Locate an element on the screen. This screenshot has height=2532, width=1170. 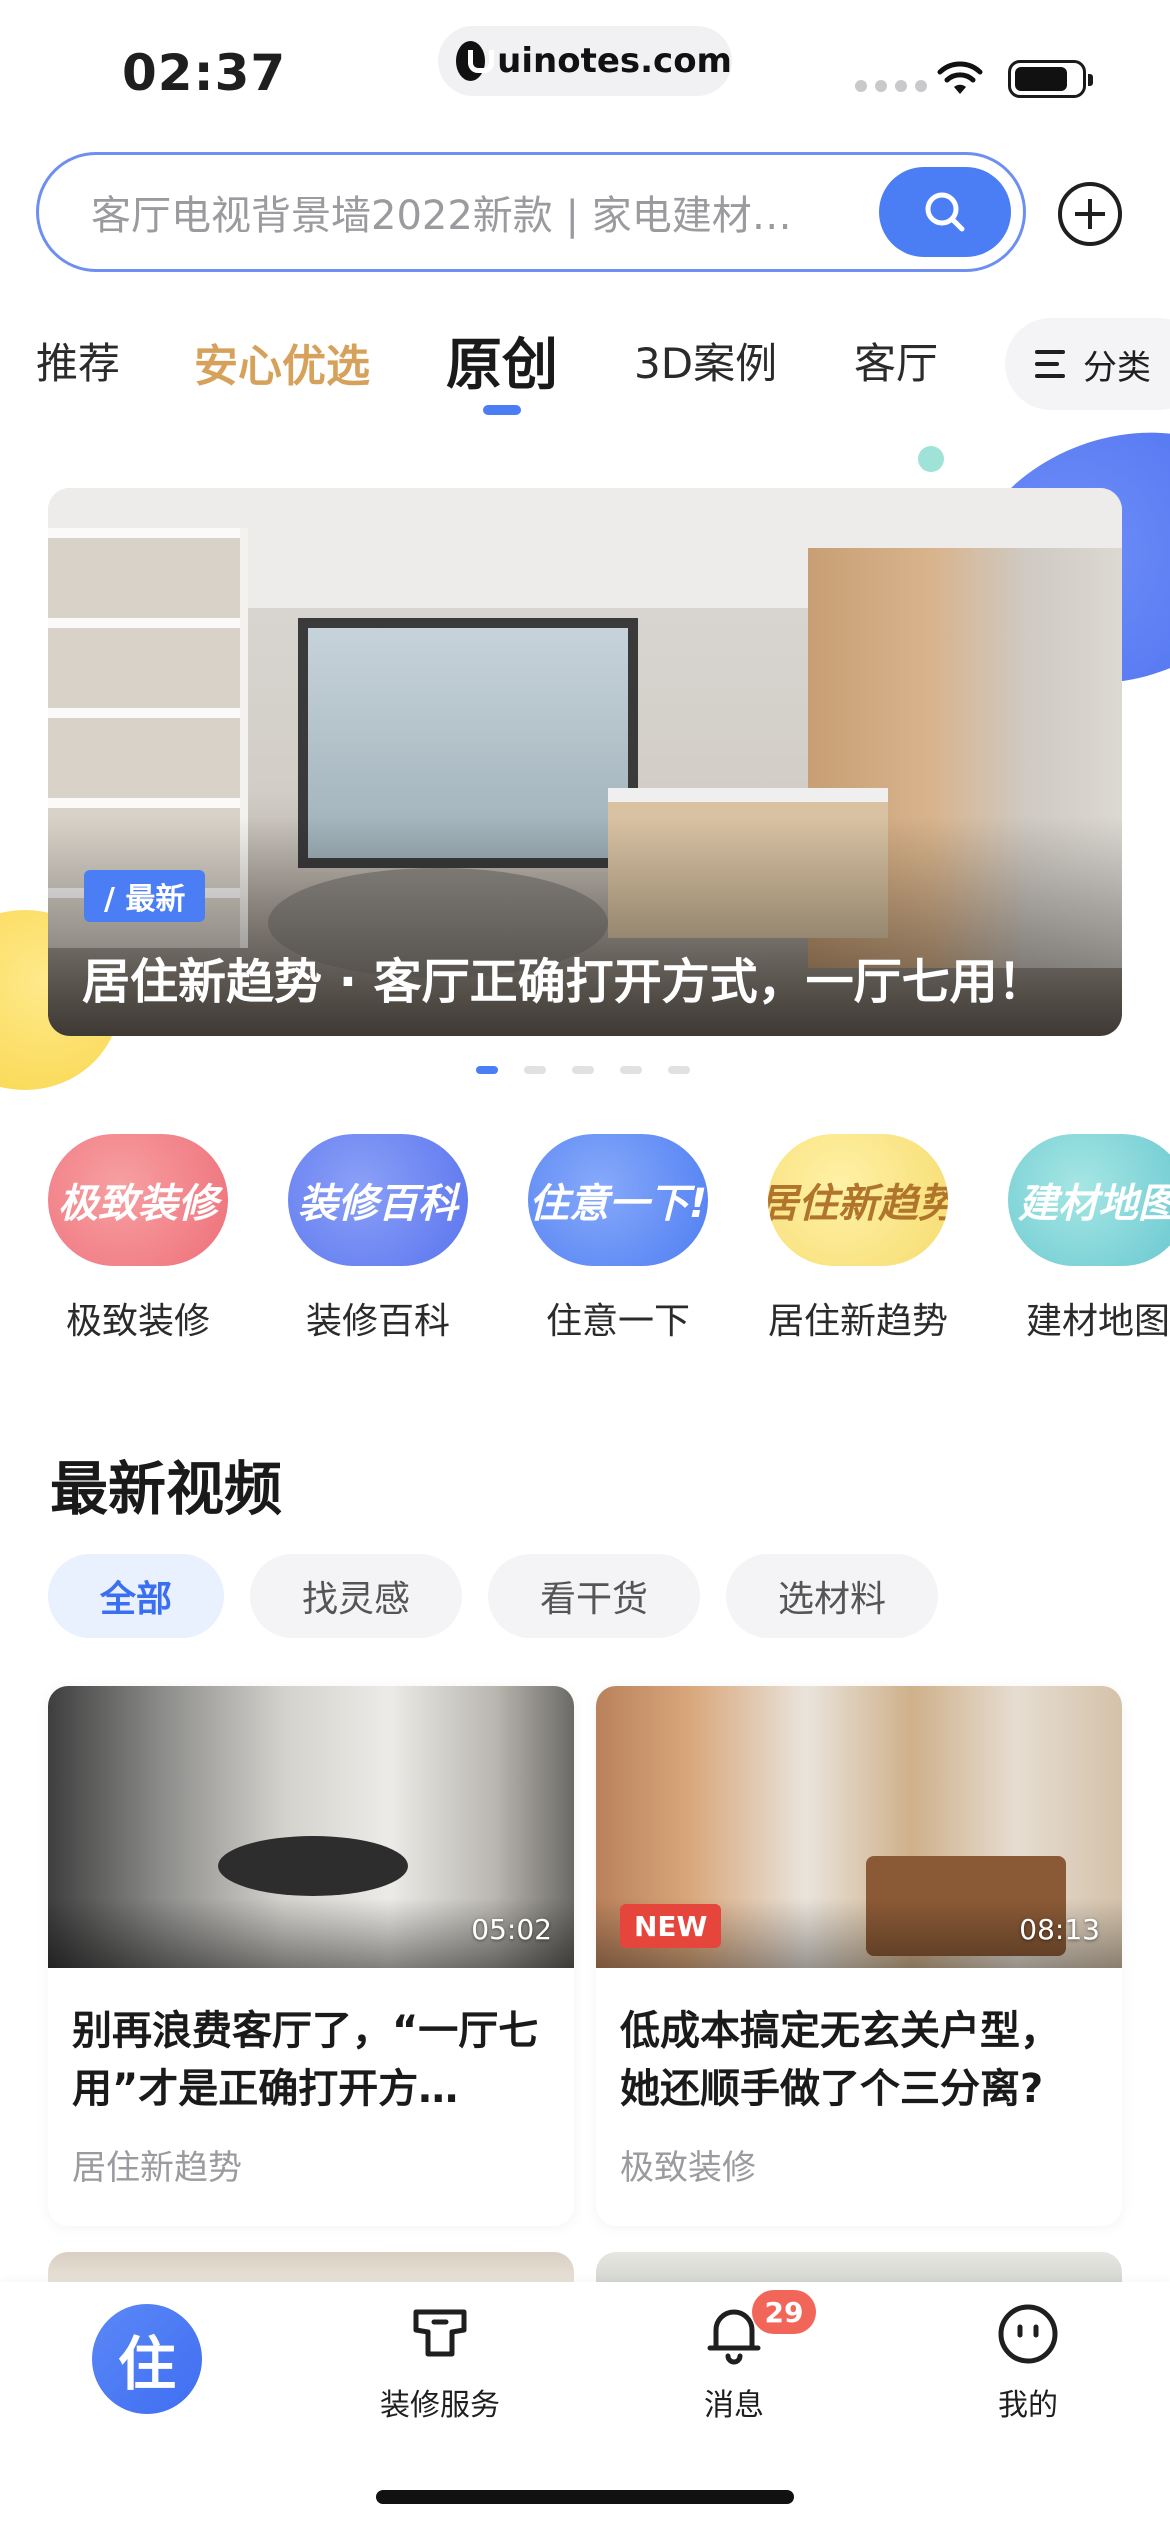
wifi-icon is located at coordinates (960, 77).